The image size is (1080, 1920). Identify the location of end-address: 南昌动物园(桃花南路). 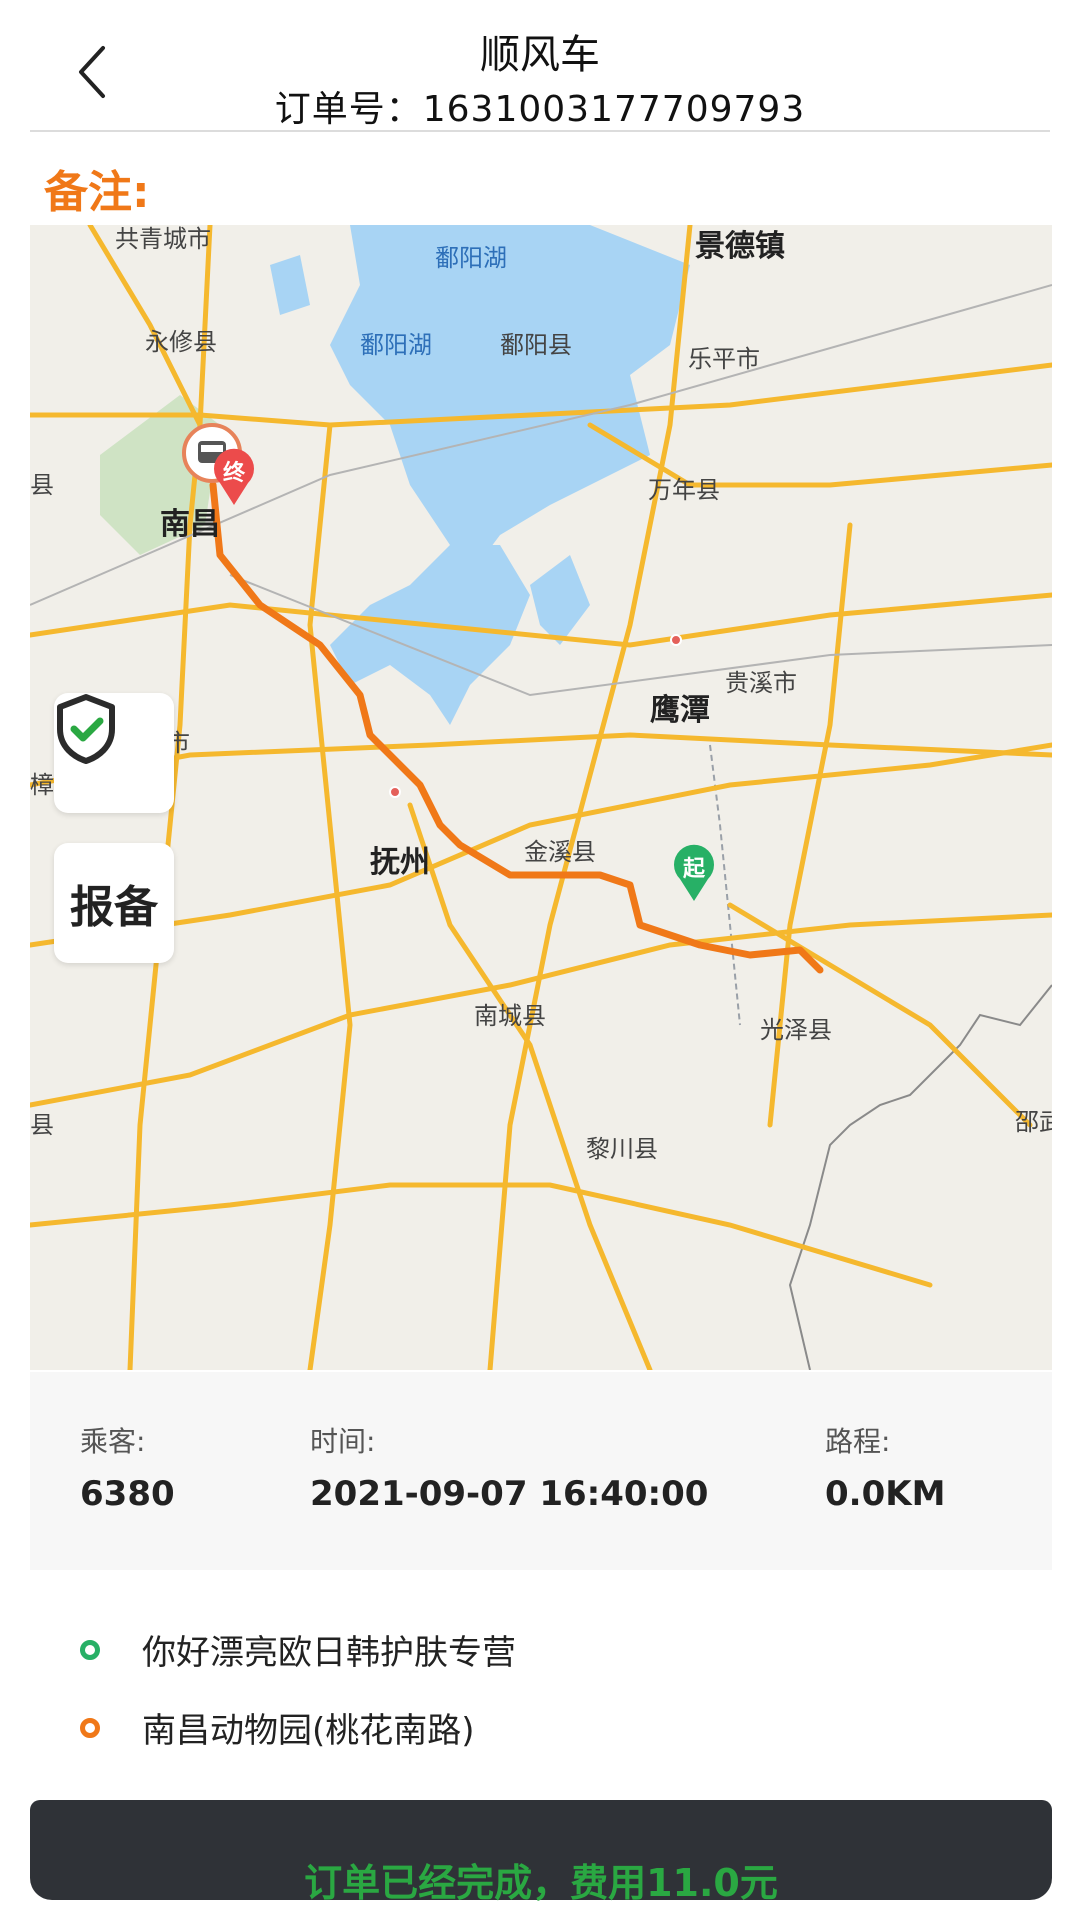
(277, 1727).